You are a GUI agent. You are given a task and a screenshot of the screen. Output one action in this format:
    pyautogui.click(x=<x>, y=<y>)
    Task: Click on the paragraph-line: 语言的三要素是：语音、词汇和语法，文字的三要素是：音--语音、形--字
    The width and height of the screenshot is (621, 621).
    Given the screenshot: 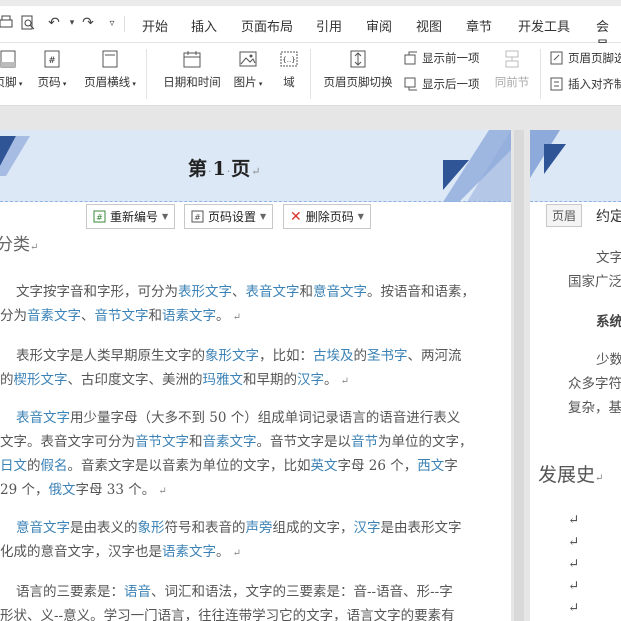 What is the action you would take?
    pyautogui.click(x=234, y=592)
    